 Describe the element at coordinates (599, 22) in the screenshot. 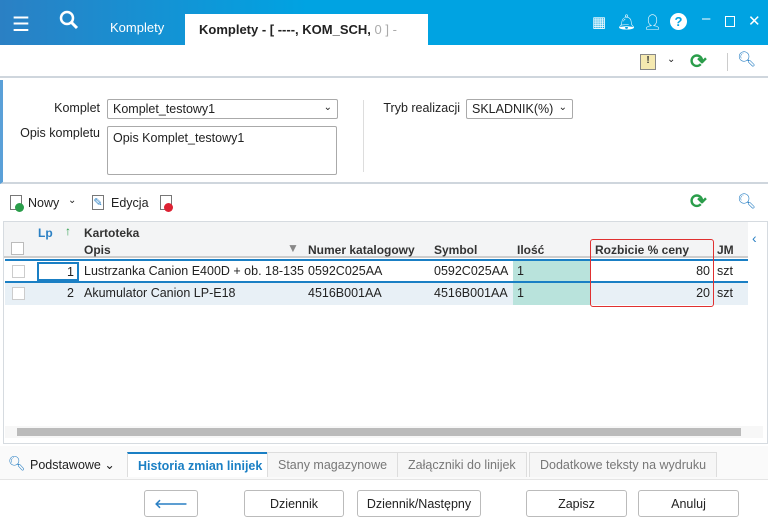

I see `apps-icon: ▦` at that location.